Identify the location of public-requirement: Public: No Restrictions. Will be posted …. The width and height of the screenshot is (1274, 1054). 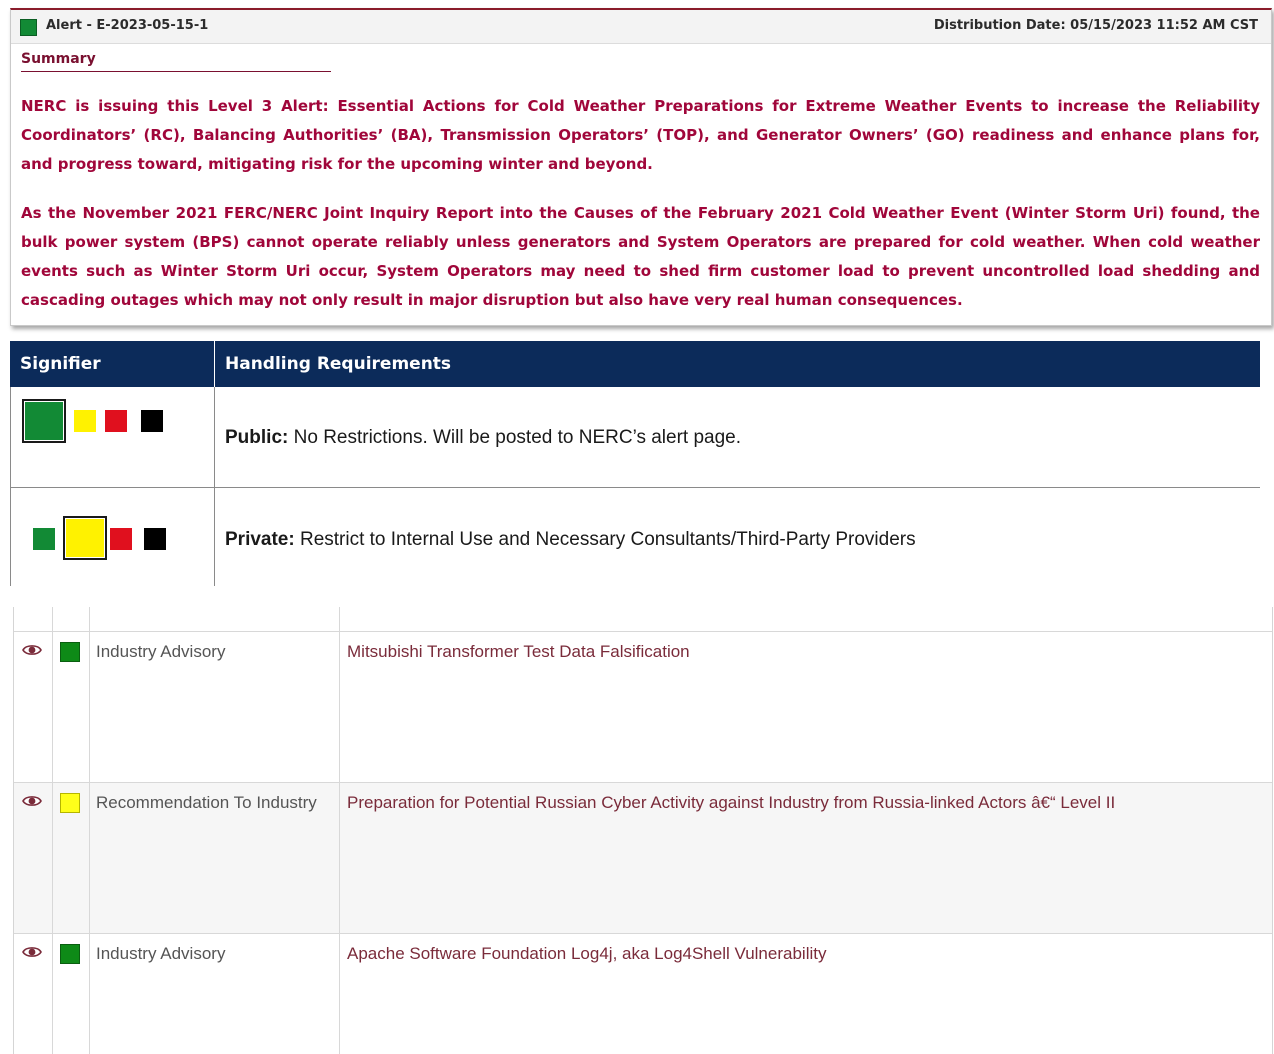
(483, 438).